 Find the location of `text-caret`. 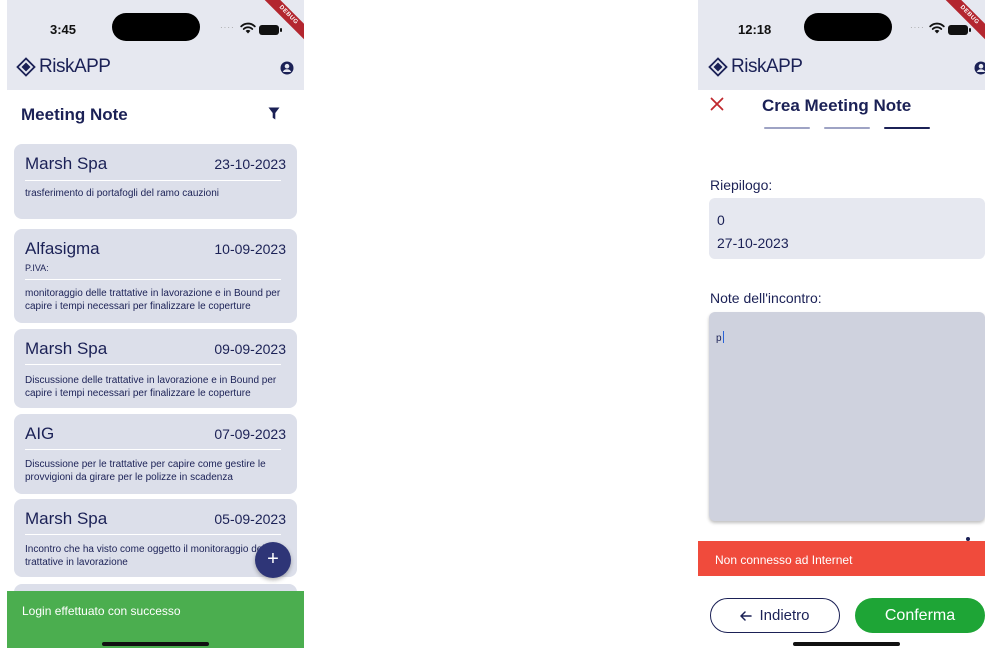

text-caret is located at coordinates (723, 337).